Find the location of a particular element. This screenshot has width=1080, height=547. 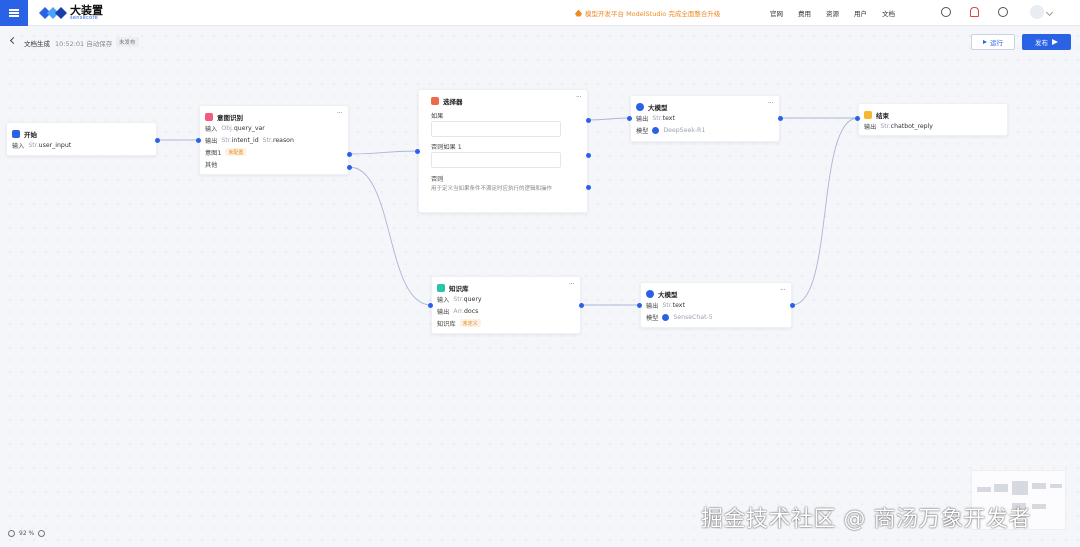

handle-llm2-in is located at coordinates (639, 305).